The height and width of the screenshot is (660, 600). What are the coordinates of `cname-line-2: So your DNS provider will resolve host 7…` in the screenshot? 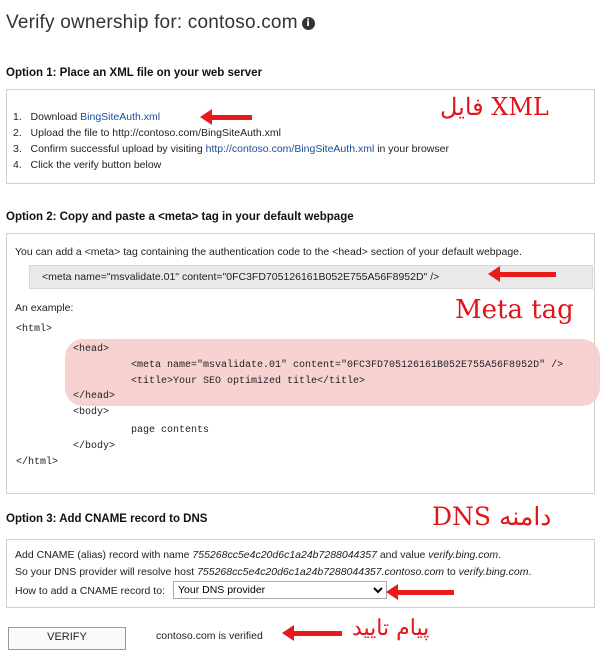 It's located at (273, 572).